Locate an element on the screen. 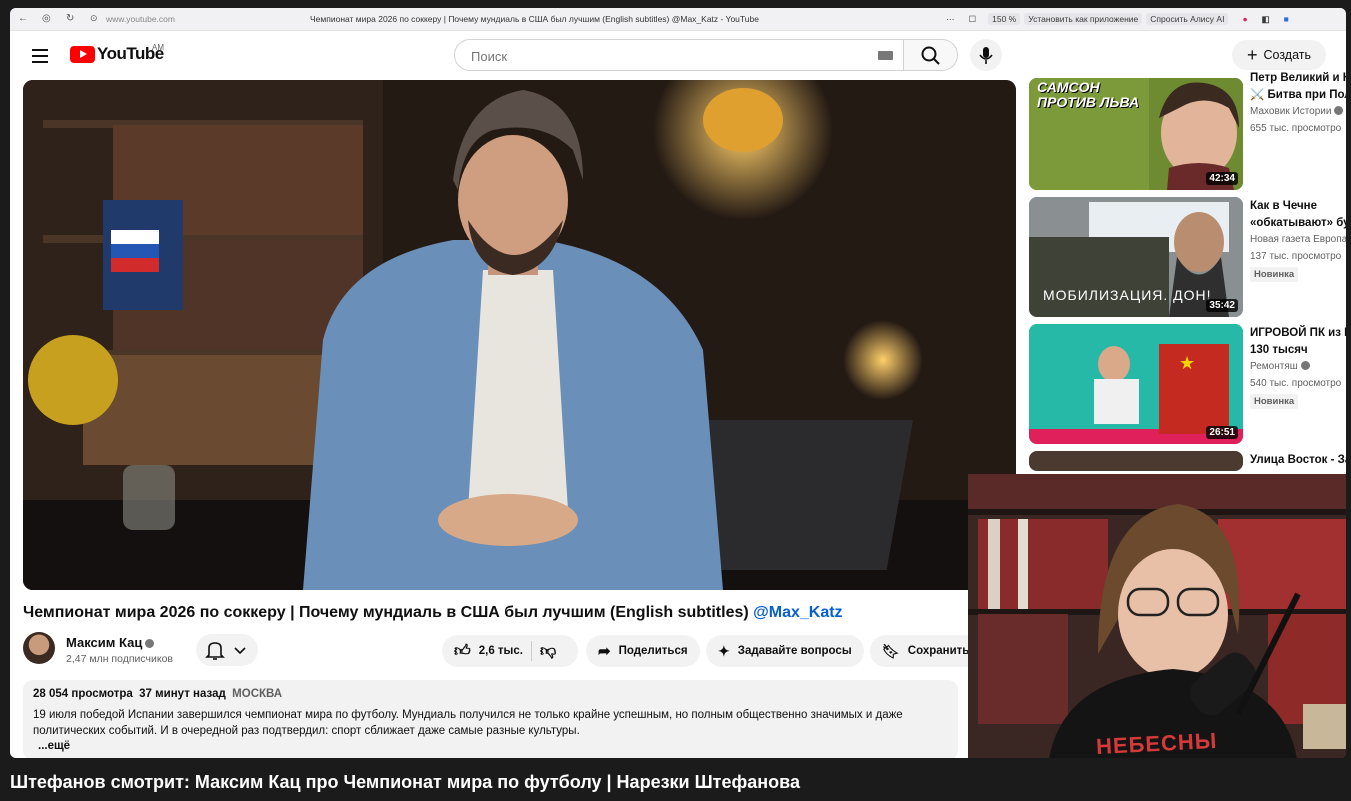 This screenshot has width=1351, height=801. plus-icon: + is located at coordinates (1252, 54).